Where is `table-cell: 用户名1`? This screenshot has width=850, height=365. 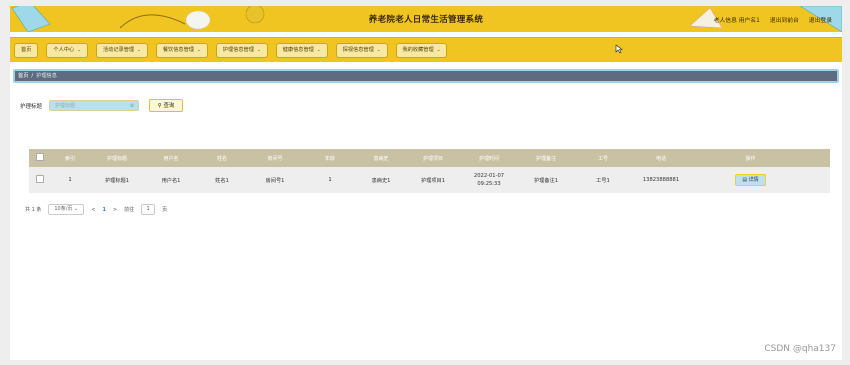
table-cell: 用户名1 is located at coordinates (171, 180).